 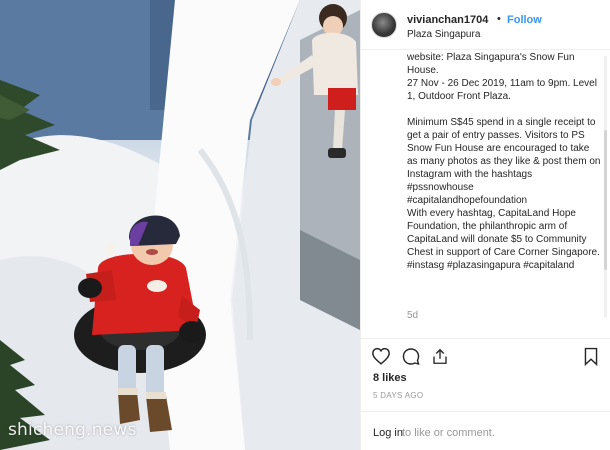 I want to click on avatar, so click(x=384, y=25).